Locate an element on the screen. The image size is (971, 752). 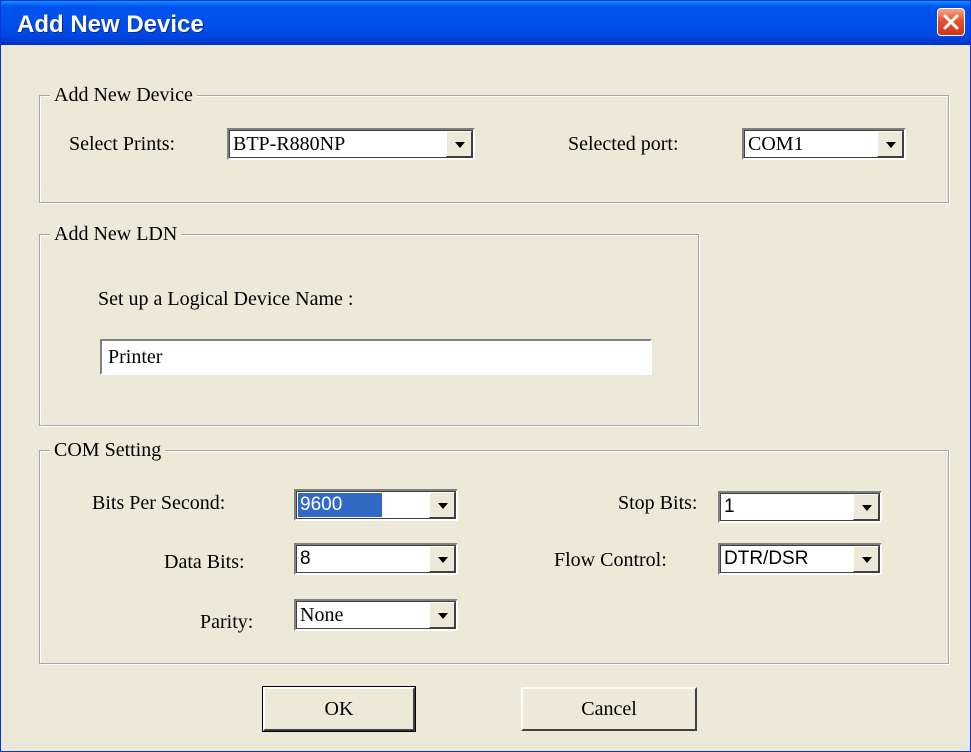
logical-device-name-value: Printer is located at coordinates (135, 357).